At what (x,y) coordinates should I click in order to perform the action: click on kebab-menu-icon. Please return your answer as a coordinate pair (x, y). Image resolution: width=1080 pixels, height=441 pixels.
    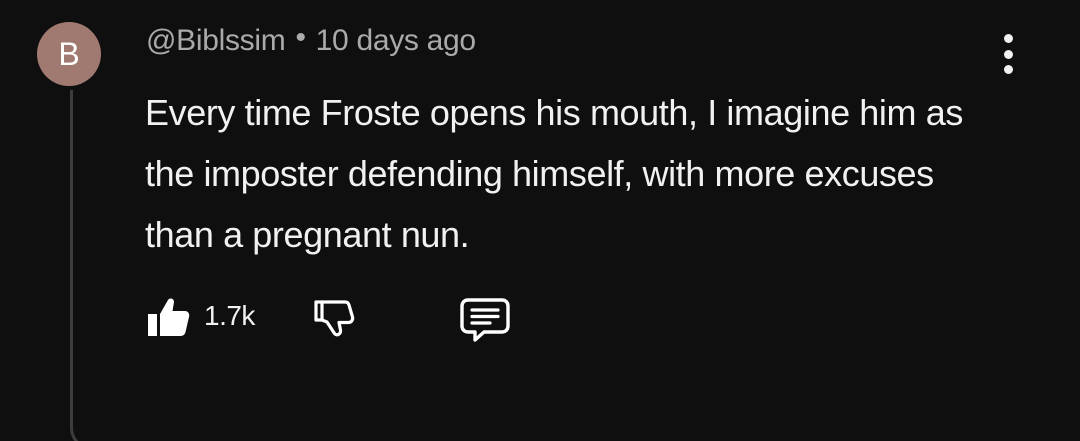
    Looking at the image, I should click on (1008, 54).